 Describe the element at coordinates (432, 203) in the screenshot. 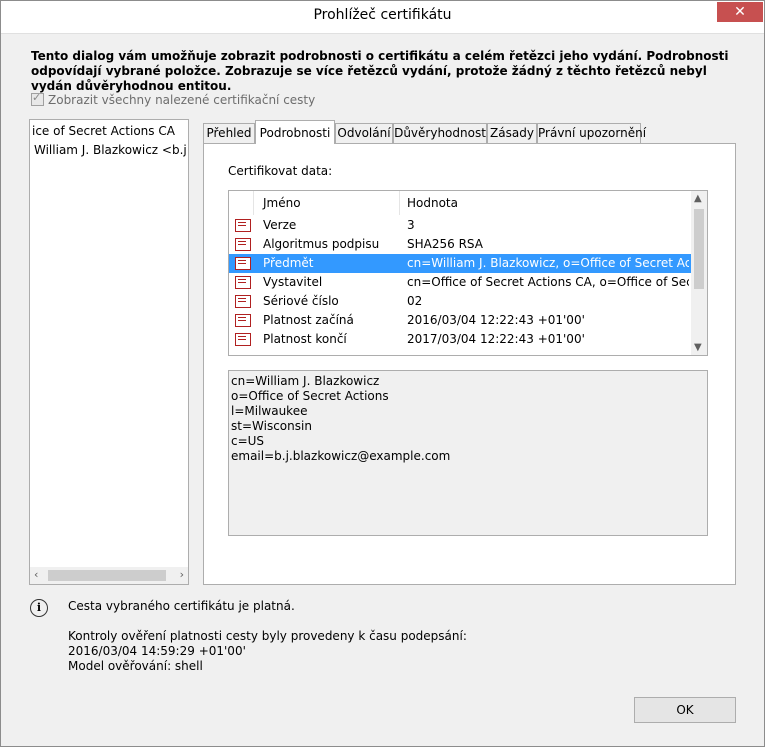

I see `column-header-value: Hodnota` at that location.